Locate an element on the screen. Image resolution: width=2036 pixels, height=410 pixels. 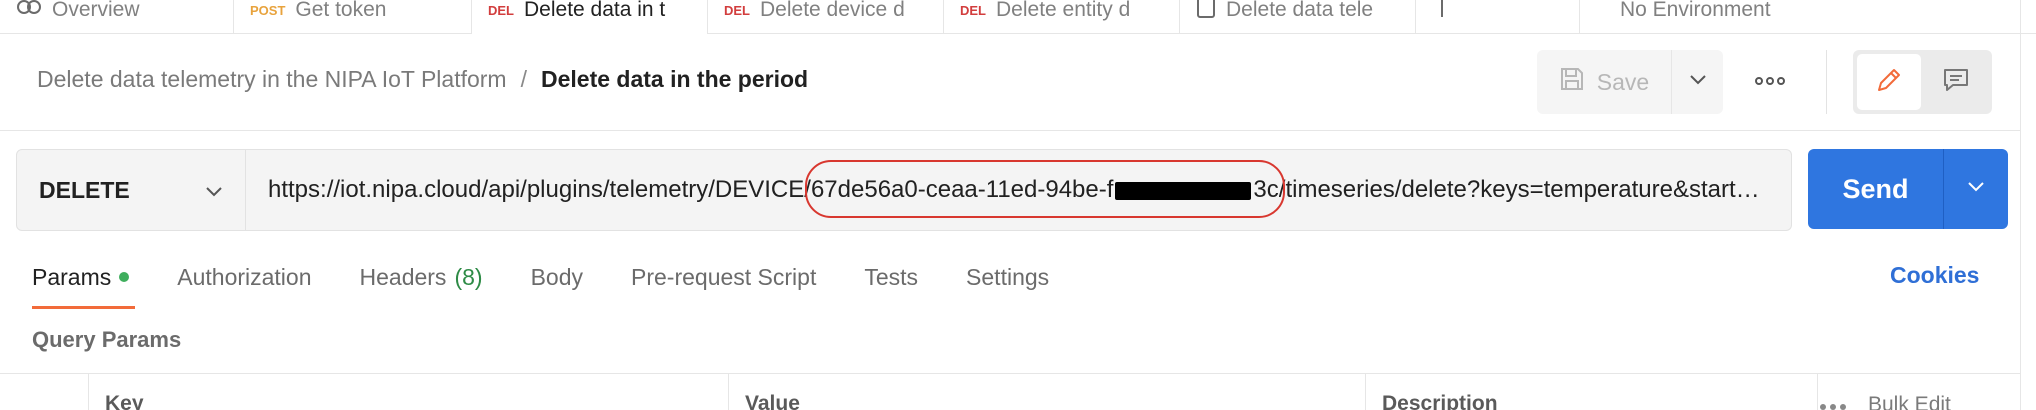
save-label: Save is located at coordinates (1623, 81).